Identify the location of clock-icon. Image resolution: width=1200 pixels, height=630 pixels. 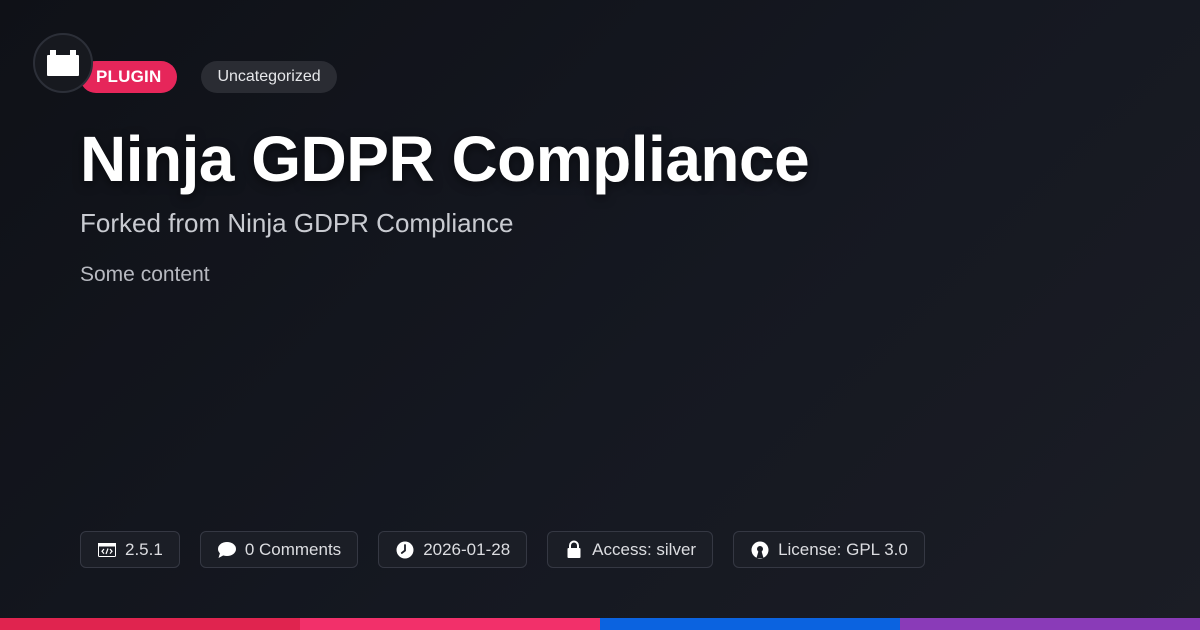
(405, 550).